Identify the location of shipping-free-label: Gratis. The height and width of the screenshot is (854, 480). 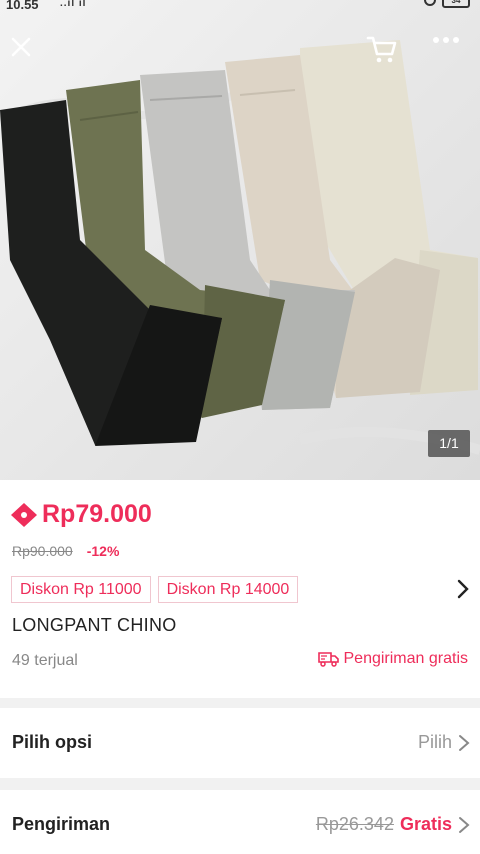
(425, 824).